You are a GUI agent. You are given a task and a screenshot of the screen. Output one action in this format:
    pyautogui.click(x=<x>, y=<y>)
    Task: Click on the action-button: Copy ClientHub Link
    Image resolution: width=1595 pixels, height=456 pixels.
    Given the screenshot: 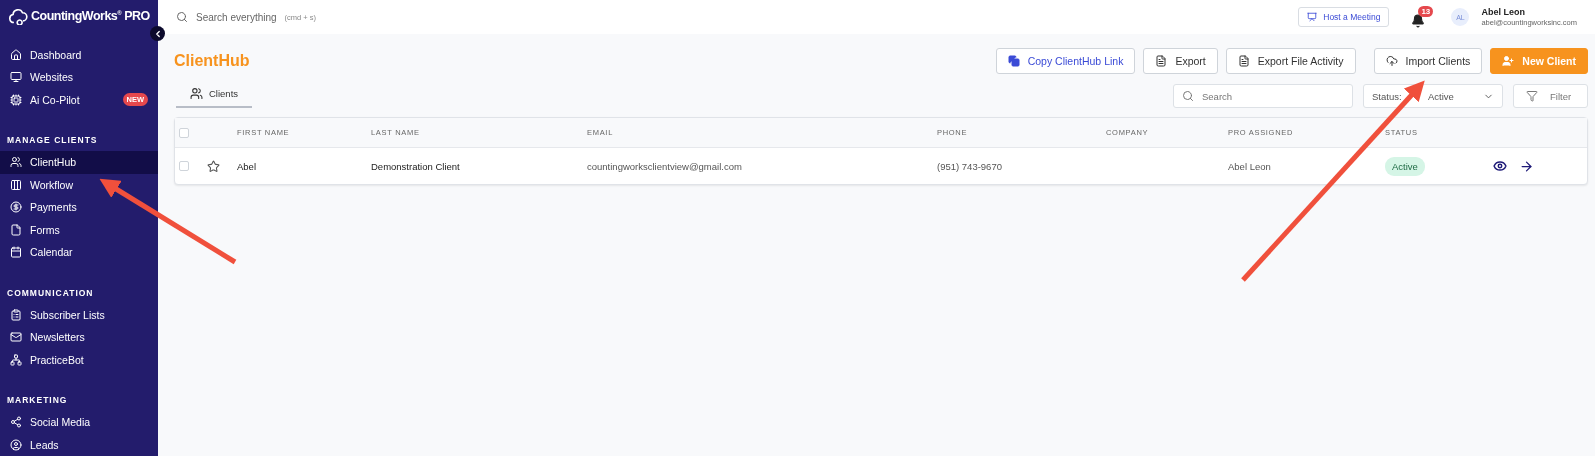 What is the action you would take?
    pyautogui.click(x=1065, y=61)
    